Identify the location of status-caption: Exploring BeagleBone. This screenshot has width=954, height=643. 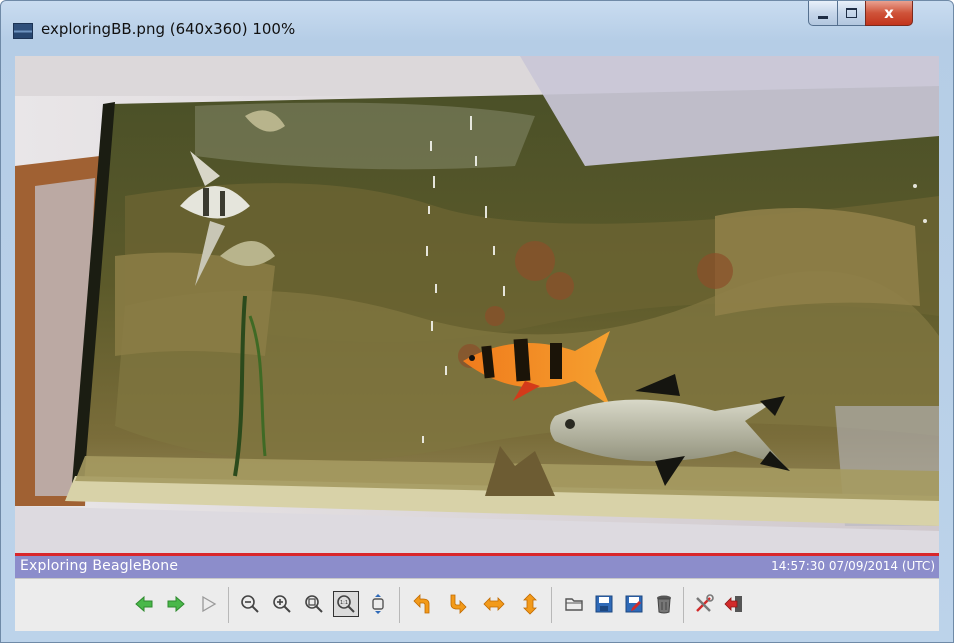
(99, 566).